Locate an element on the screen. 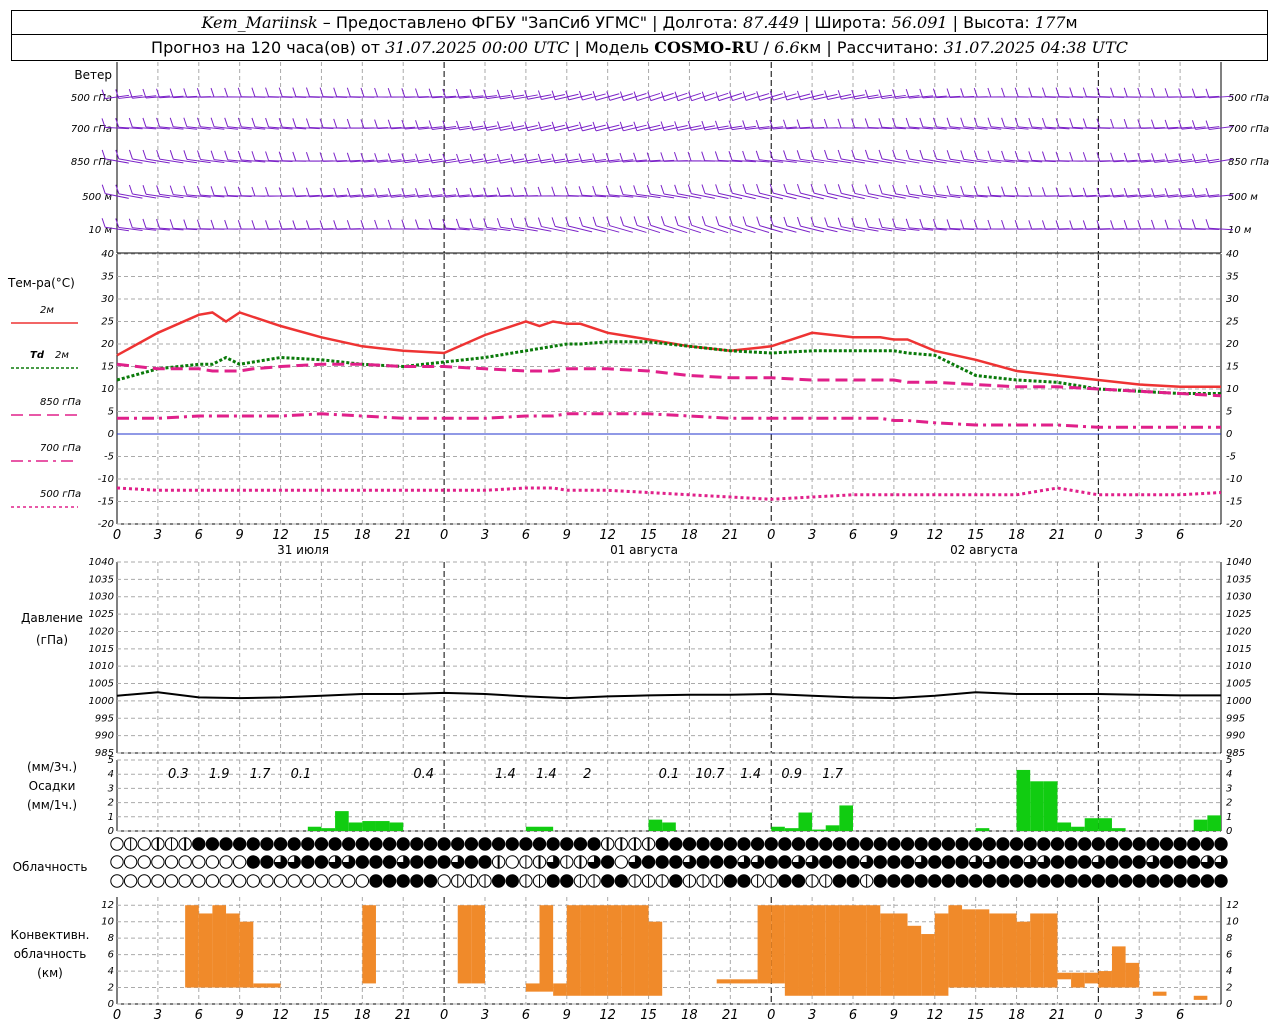  hour-label-temp: 21 is located at coordinates (403, 535).